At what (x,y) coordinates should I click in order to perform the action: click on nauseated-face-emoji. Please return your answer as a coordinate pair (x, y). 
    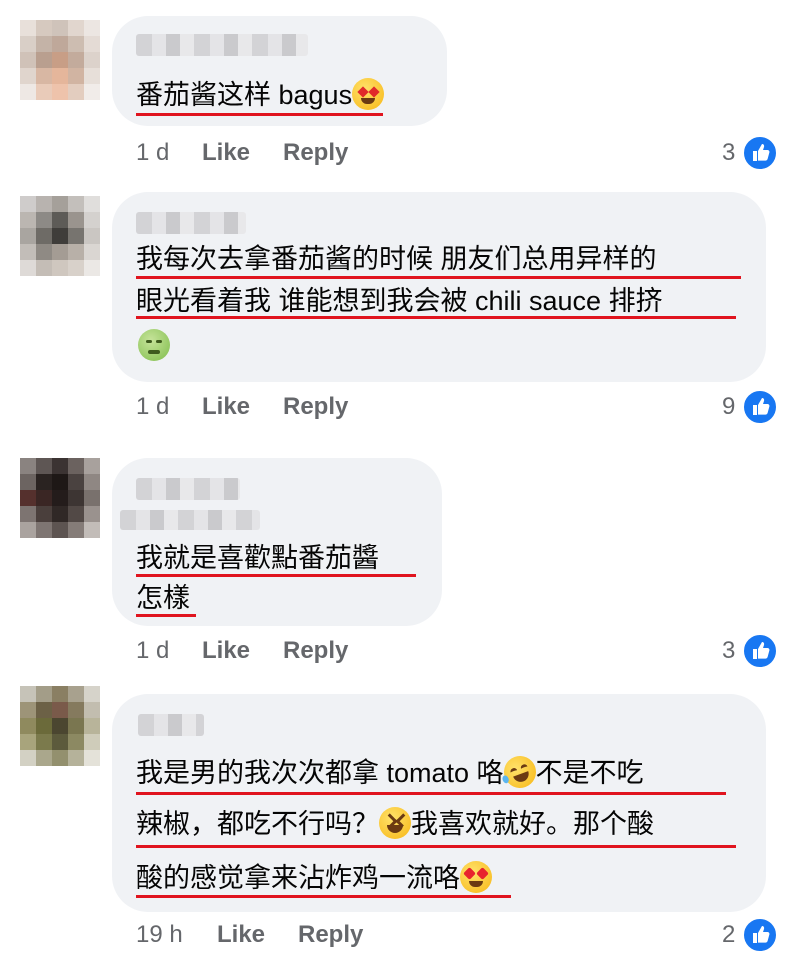
    Looking at the image, I should click on (154, 345).